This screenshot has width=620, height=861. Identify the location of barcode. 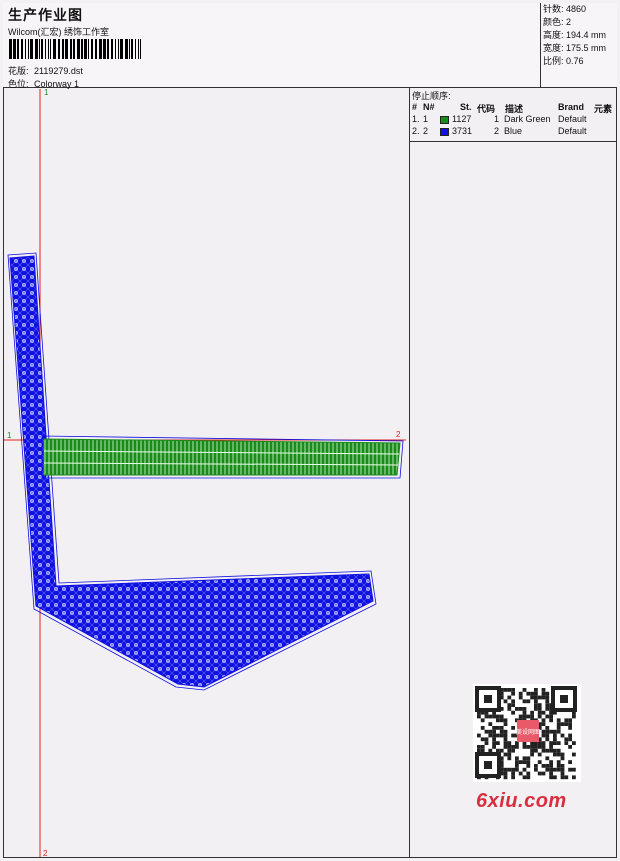
(75, 49).